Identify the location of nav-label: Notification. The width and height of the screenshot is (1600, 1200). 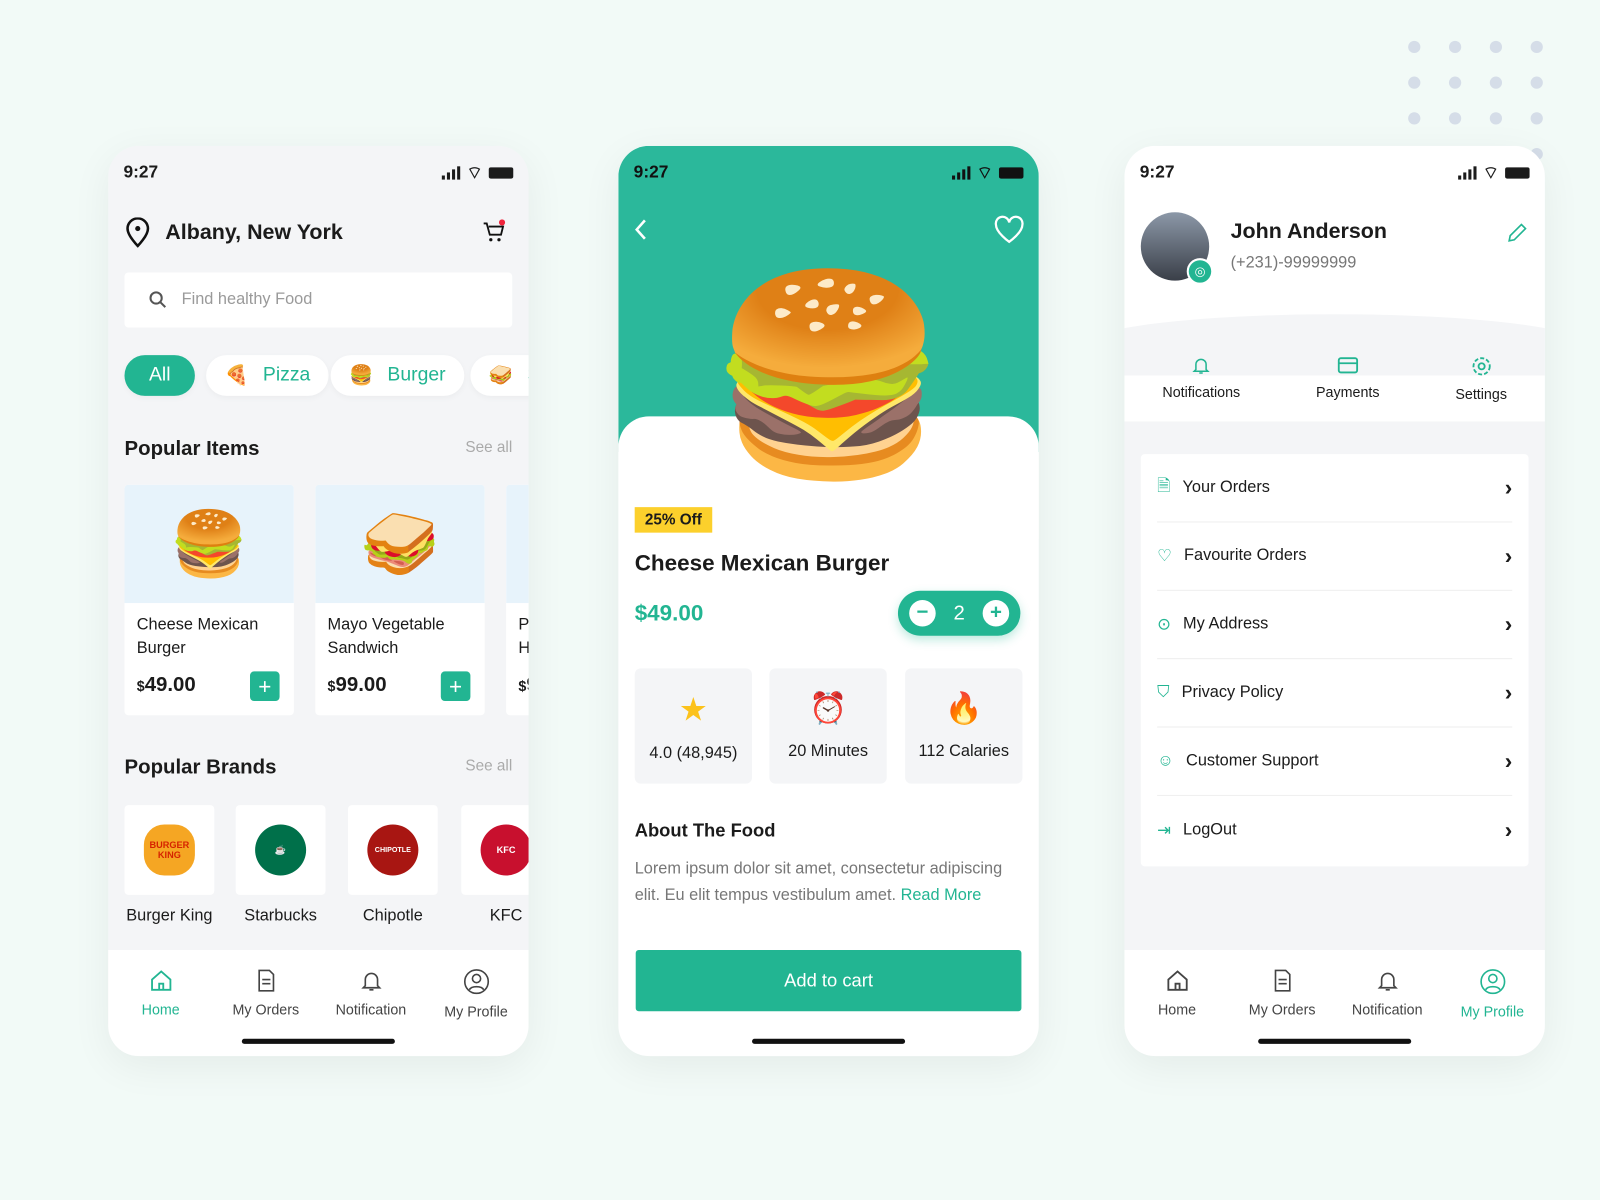
(1387, 1009).